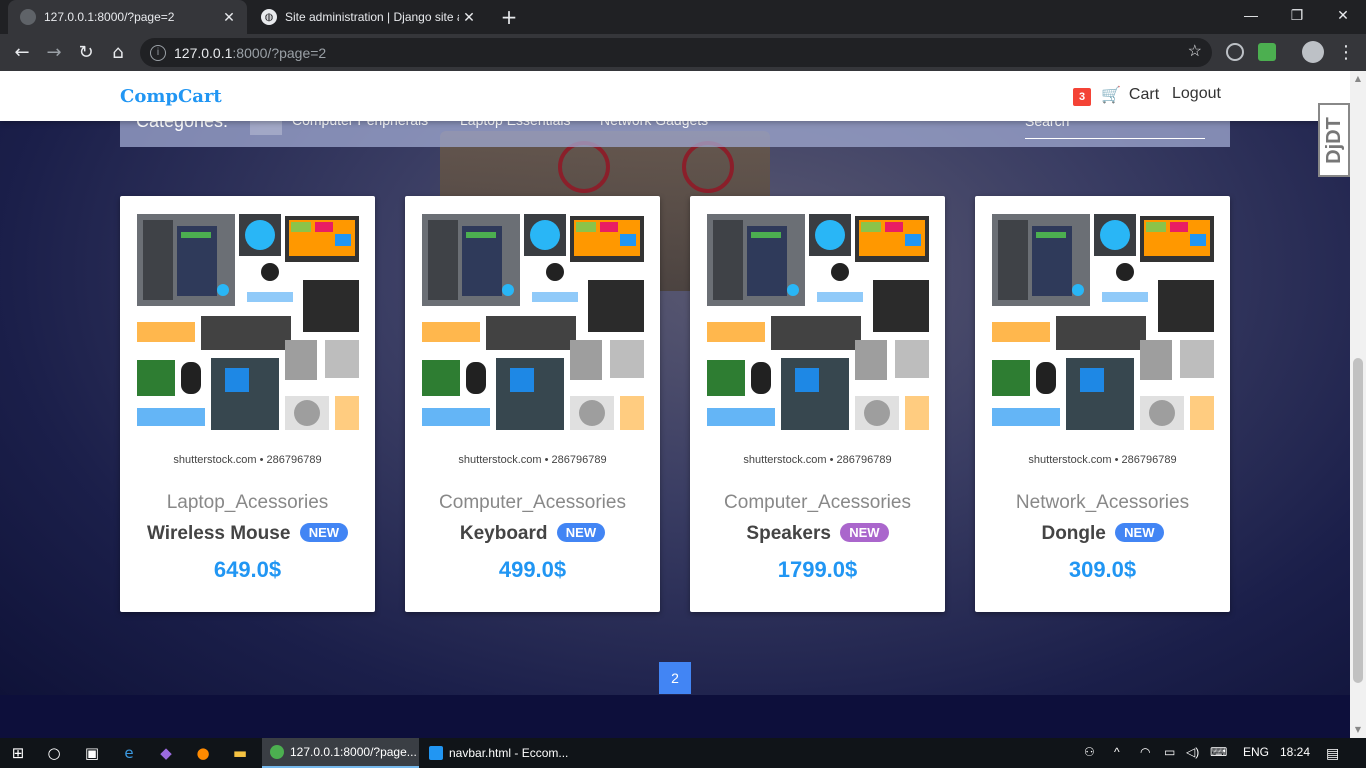 This screenshot has height=768, width=1366. I want to click on scrollbar-thumb, so click(1358, 520).